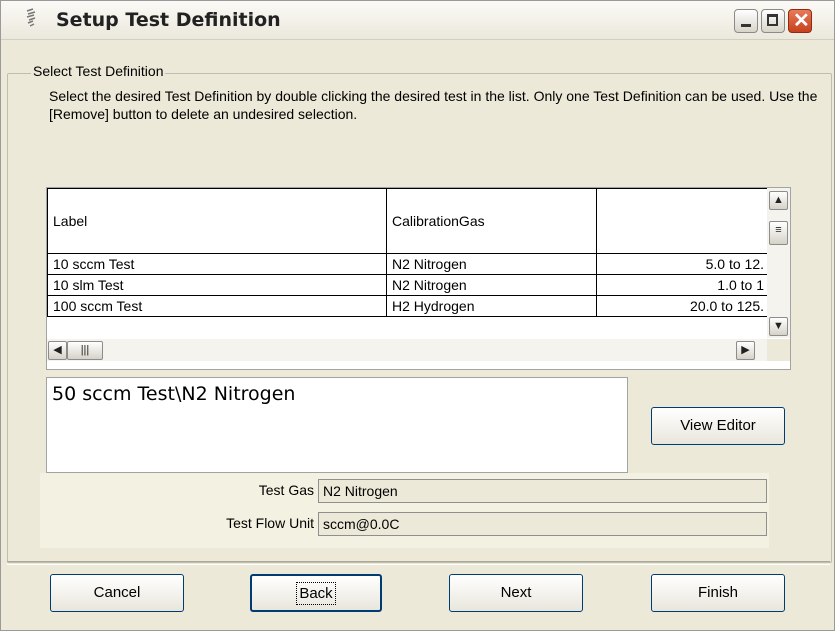 This screenshot has width=835, height=631. I want to click on vertical-scrollbar: ▲ ≡ ▼, so click(778, 263).